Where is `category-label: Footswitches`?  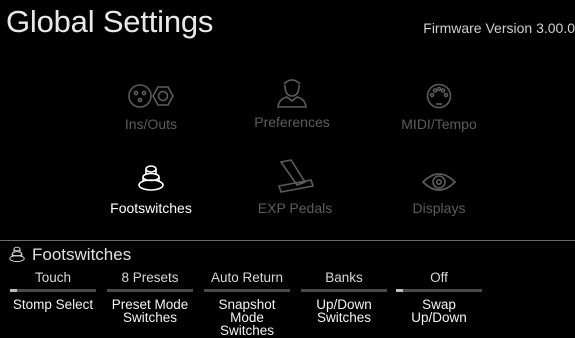 category-label: Footswitches is located at coordinates (151, 208).